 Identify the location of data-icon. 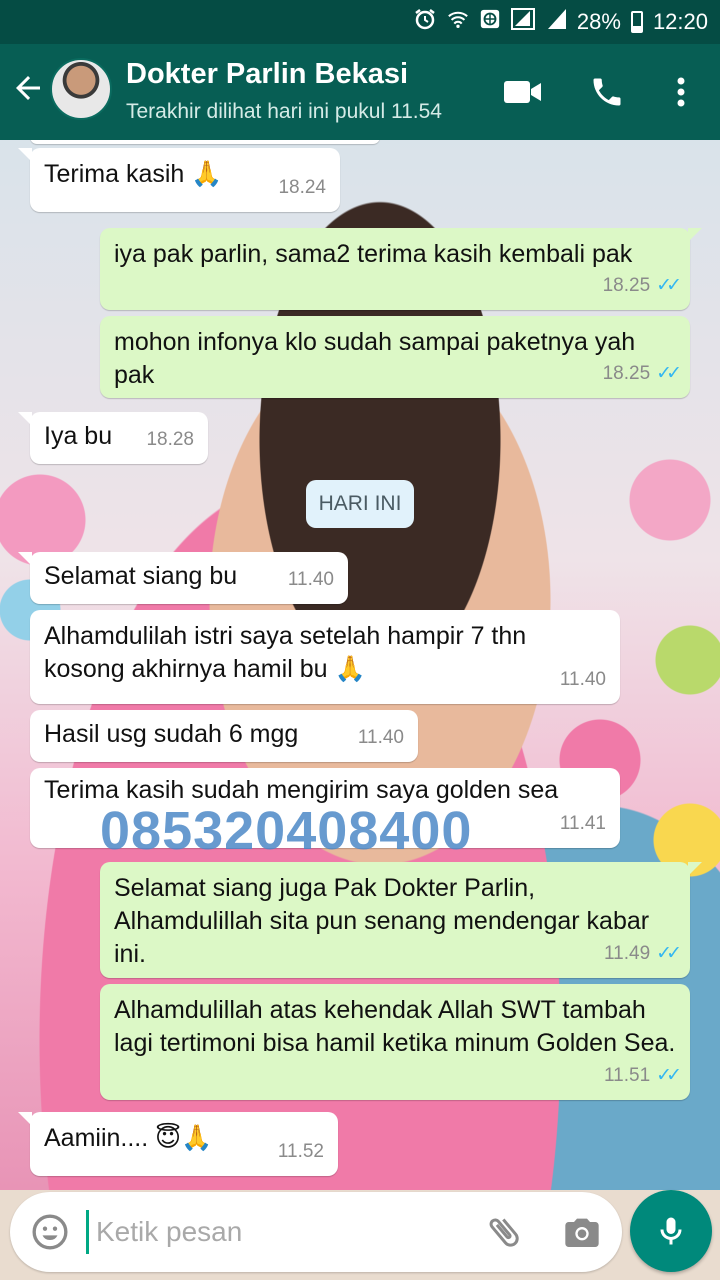
(490, 22).